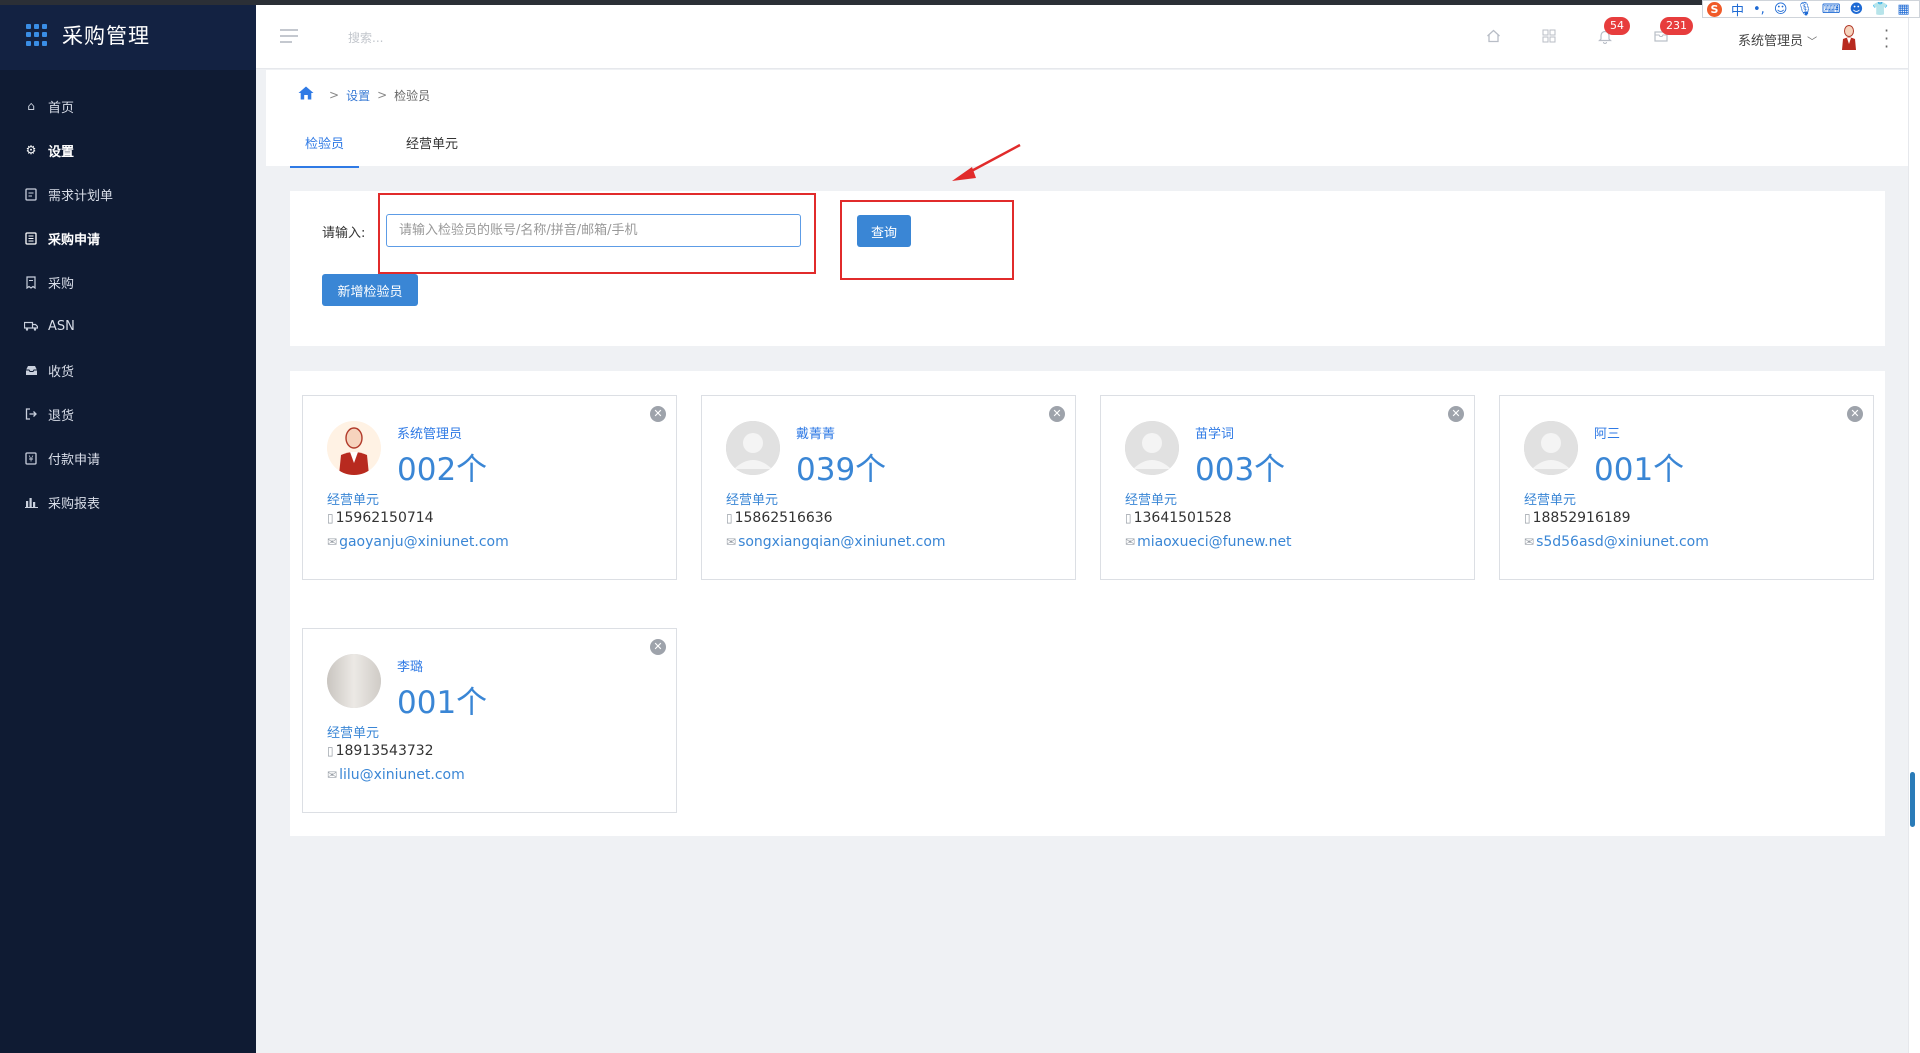 The width and height of the screenshot is (1920, 1053). Describe the element at coordinates (128, 150) in the screenshot. I see `sidebar-item-settings: ⚙ 设置` at that location.